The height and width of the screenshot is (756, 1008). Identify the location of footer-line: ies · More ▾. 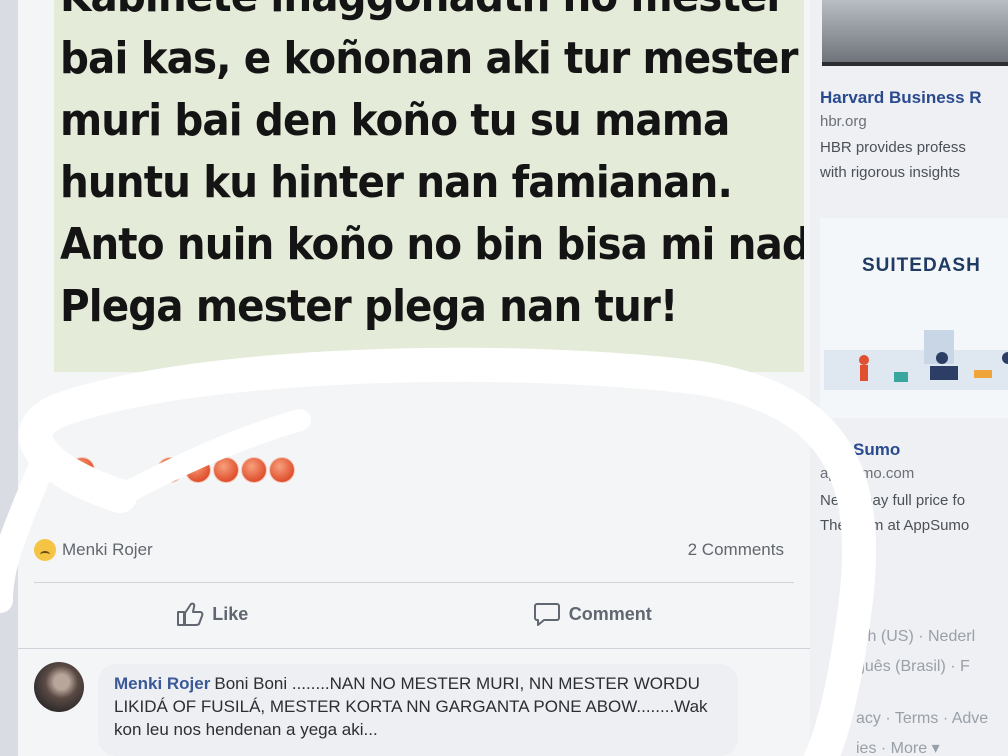
(922, 745).